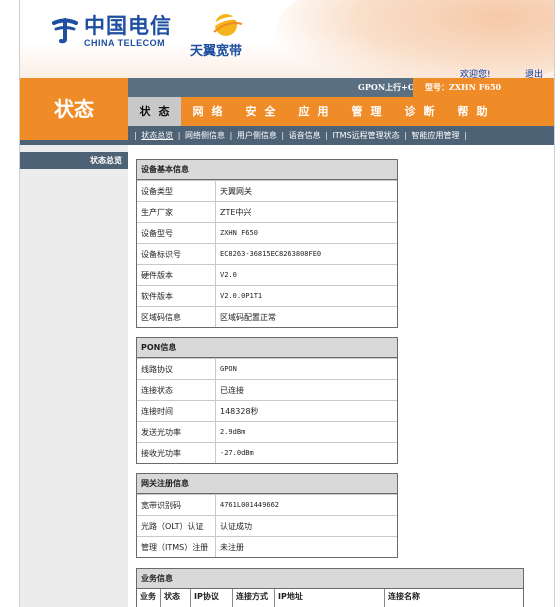  What do you see at coordinates (435, 135) in the screenshot?
I see `subnav-smart-app: 智能应用管理` at bounding box center [435, 135].